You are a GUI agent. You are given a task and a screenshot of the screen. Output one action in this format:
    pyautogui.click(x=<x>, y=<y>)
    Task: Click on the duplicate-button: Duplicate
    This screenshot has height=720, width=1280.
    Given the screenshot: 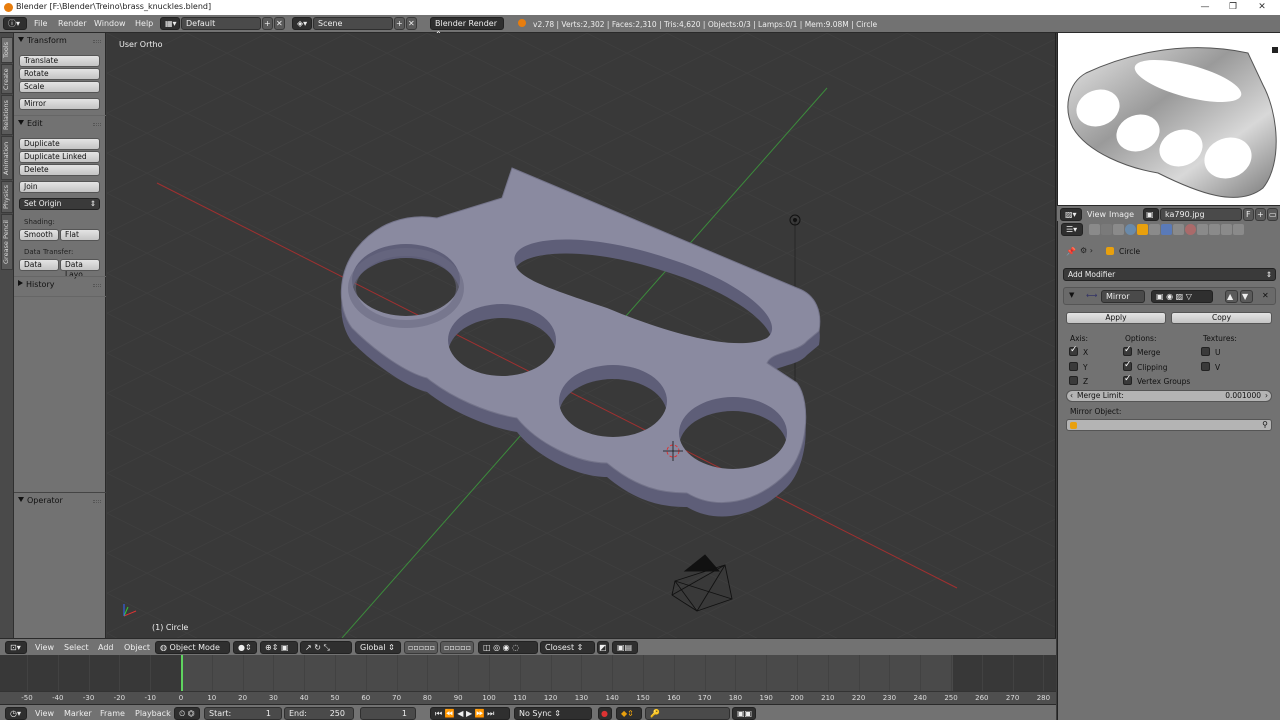 What is the action you would take?
    pyautogui.click(x=59, y=144)
    